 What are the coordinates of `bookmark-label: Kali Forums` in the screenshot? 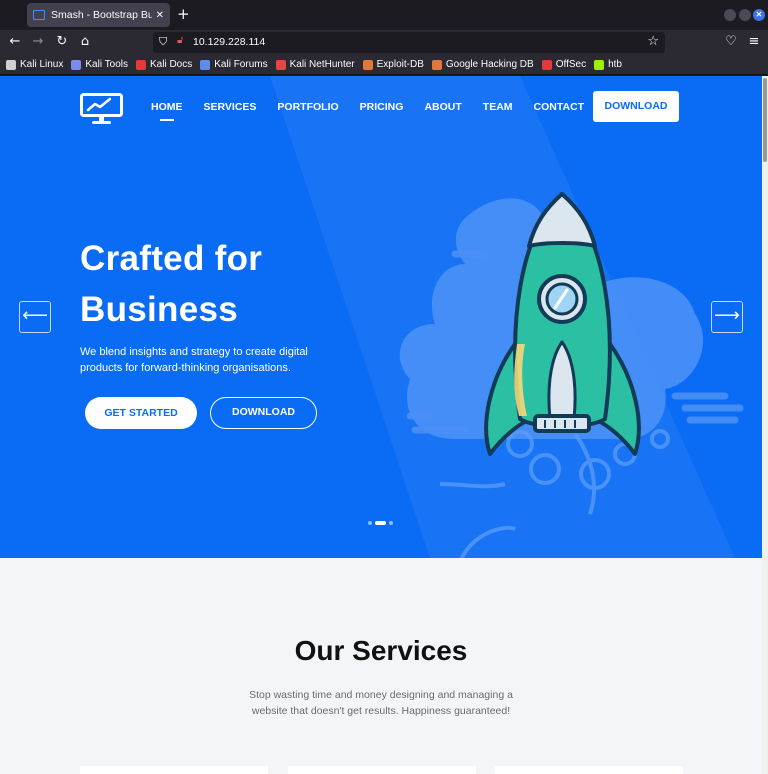 It's located at (241, 64).